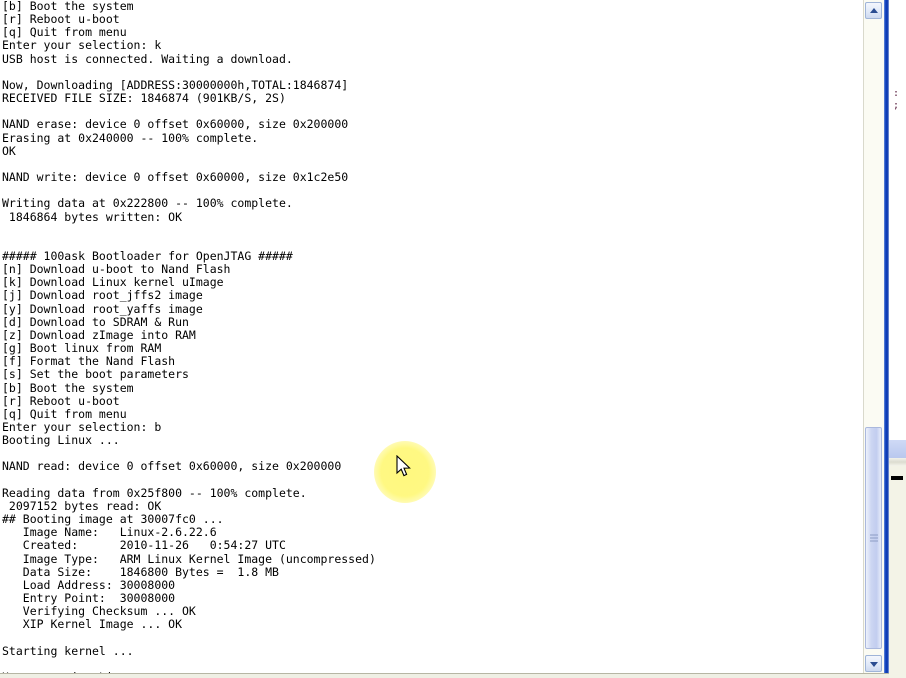  What do you see at coordinates (873, 338) in the screenshot?
I see `vertical-scrollbar` at bounding box center [873, 338].